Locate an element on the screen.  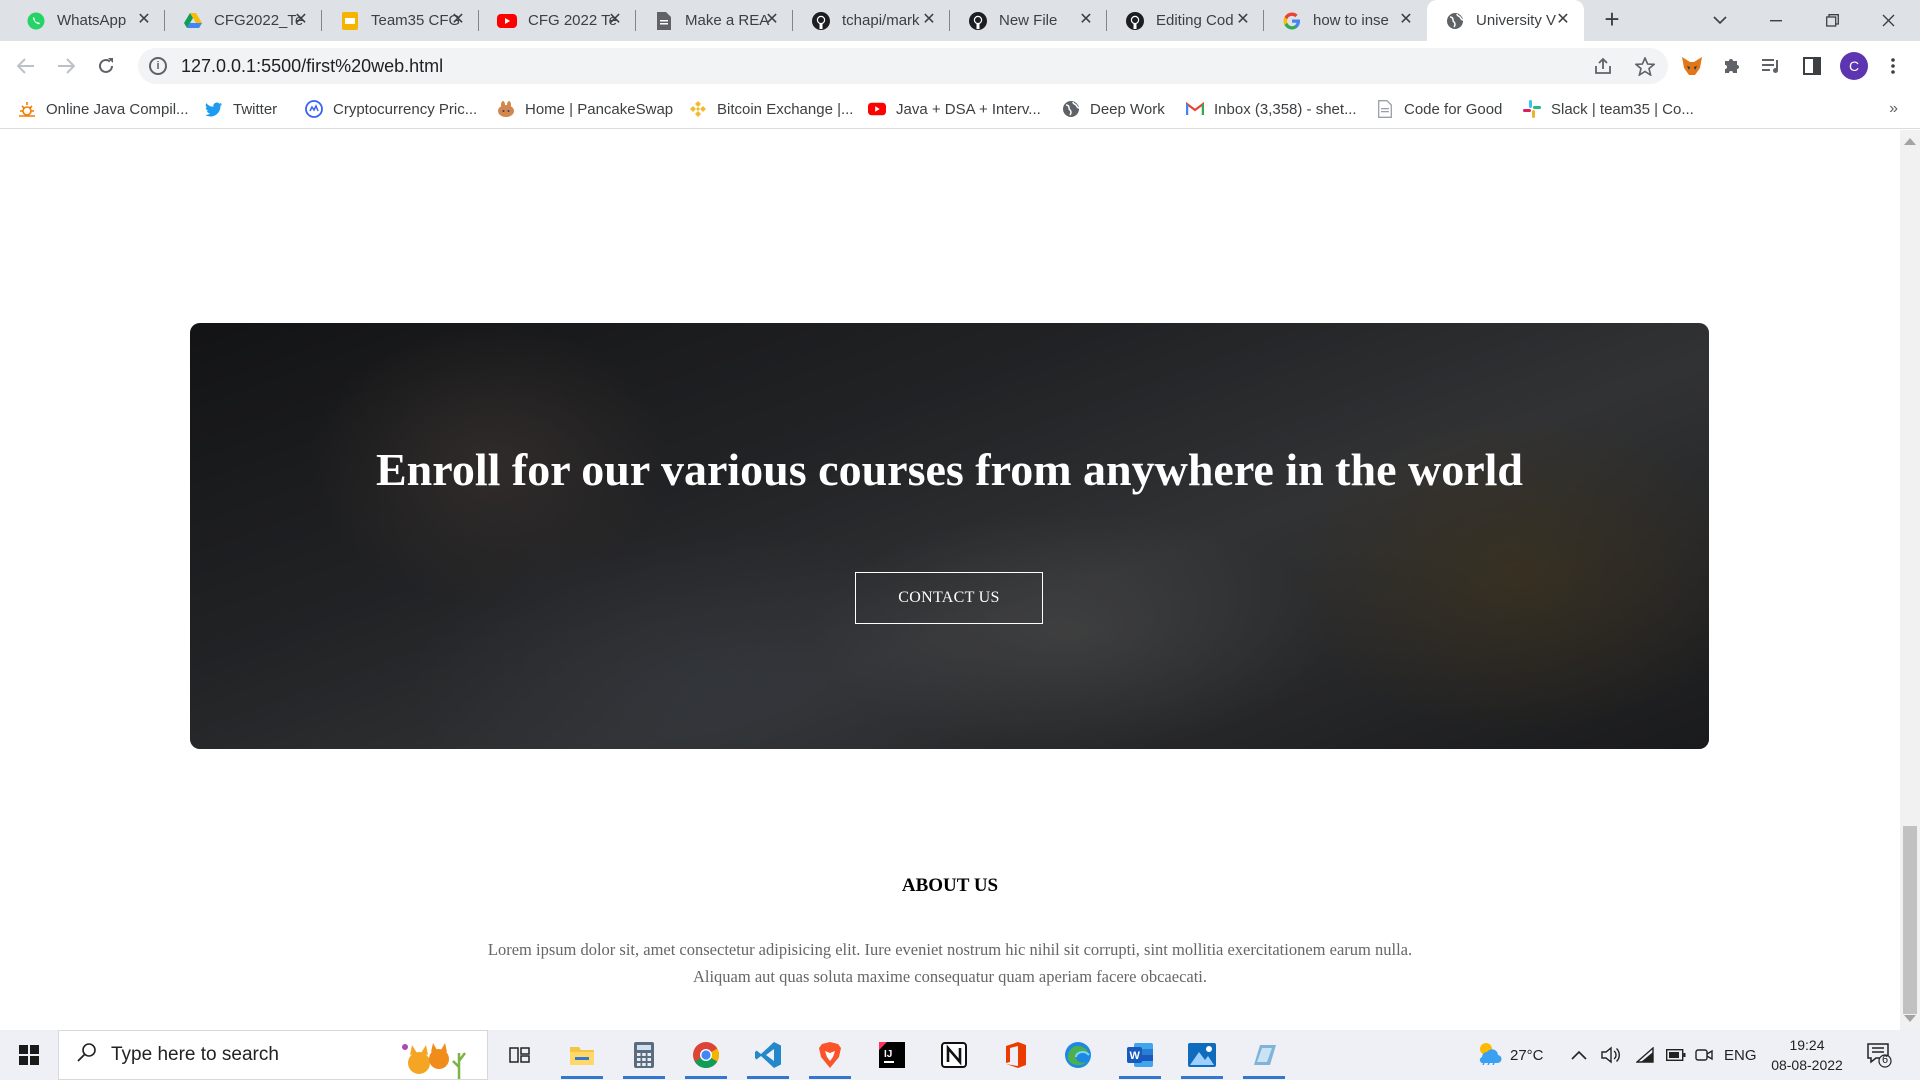
tab-google-search: how to inse ✕ is located at coordinates (1345, 20).